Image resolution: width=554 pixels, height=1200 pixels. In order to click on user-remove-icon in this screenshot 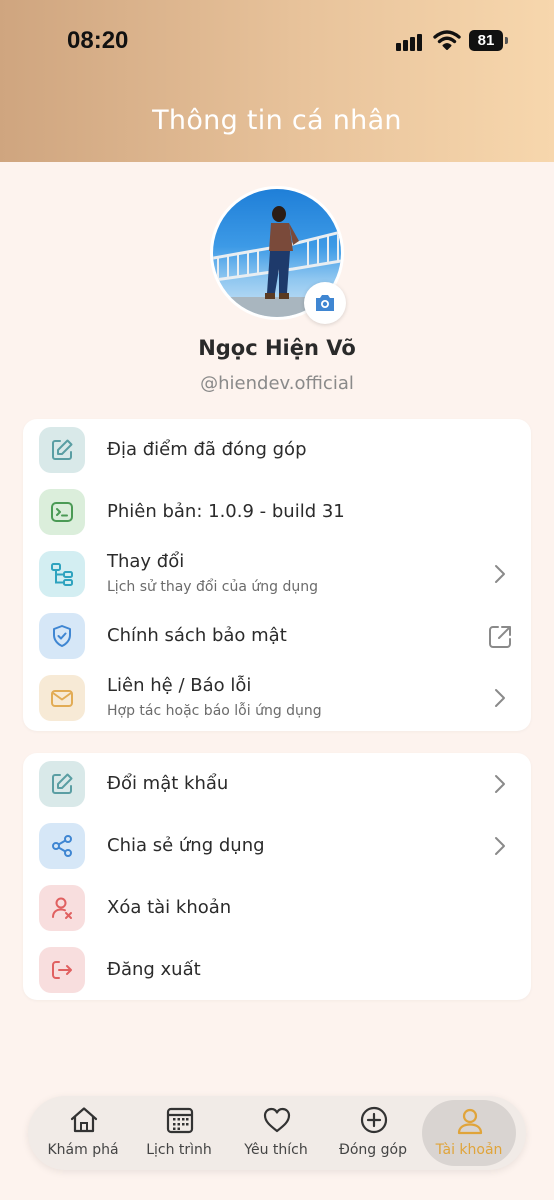, I will do `click(62, 908)`.